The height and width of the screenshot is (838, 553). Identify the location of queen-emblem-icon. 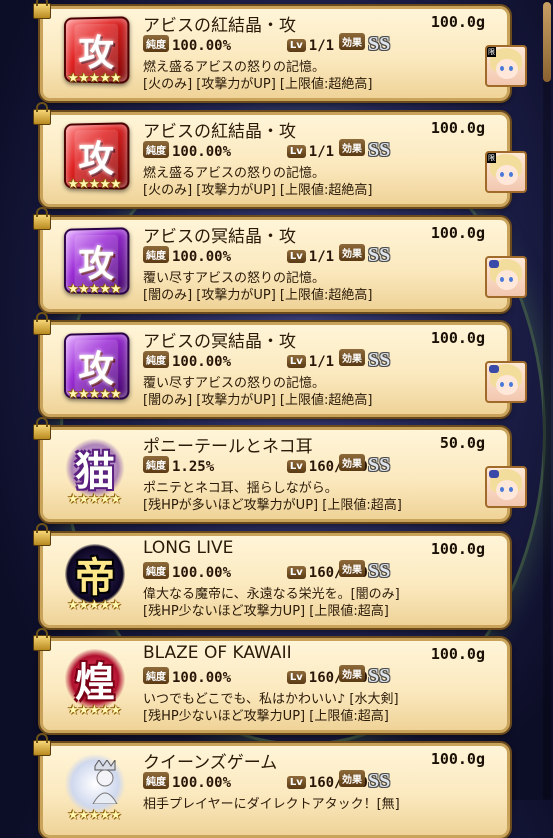
(95, 784).